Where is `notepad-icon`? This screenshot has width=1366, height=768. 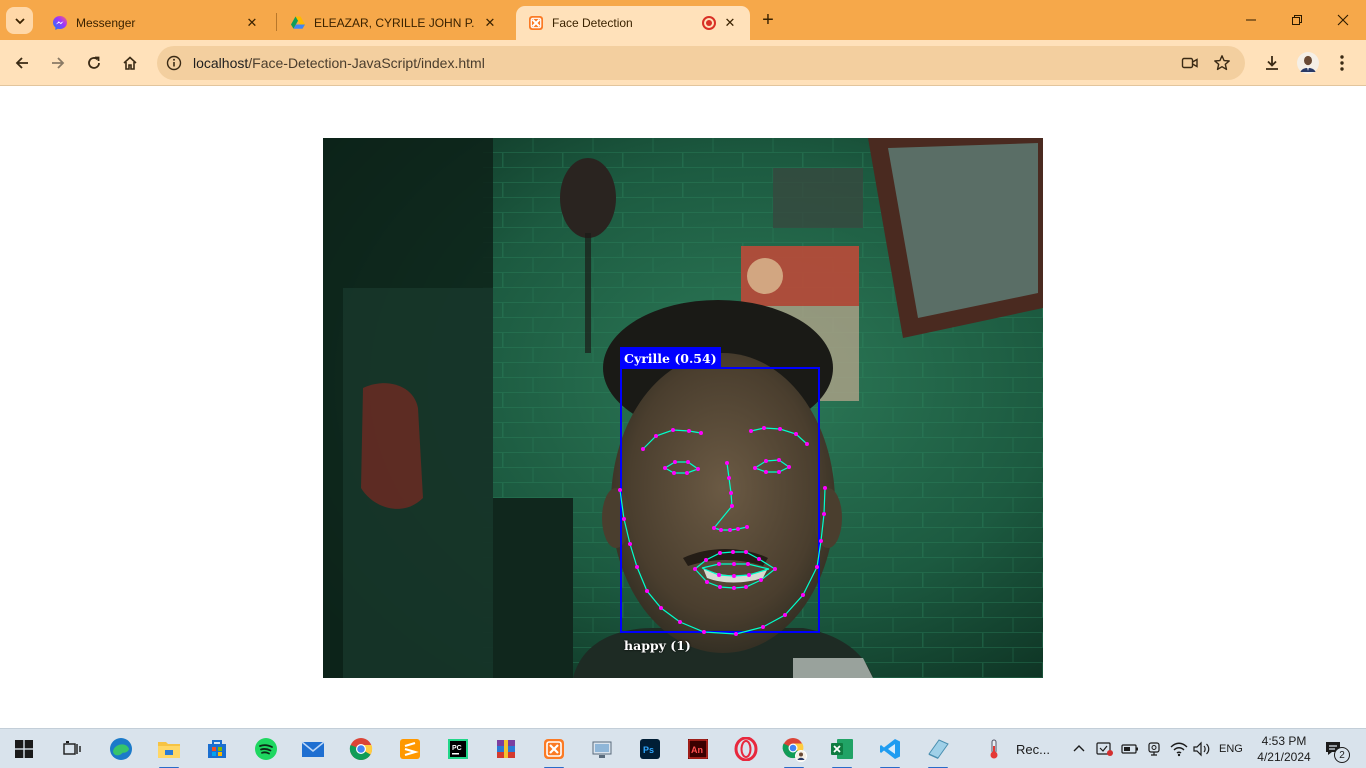
notepad-icon is located at coordinates (938, 751).